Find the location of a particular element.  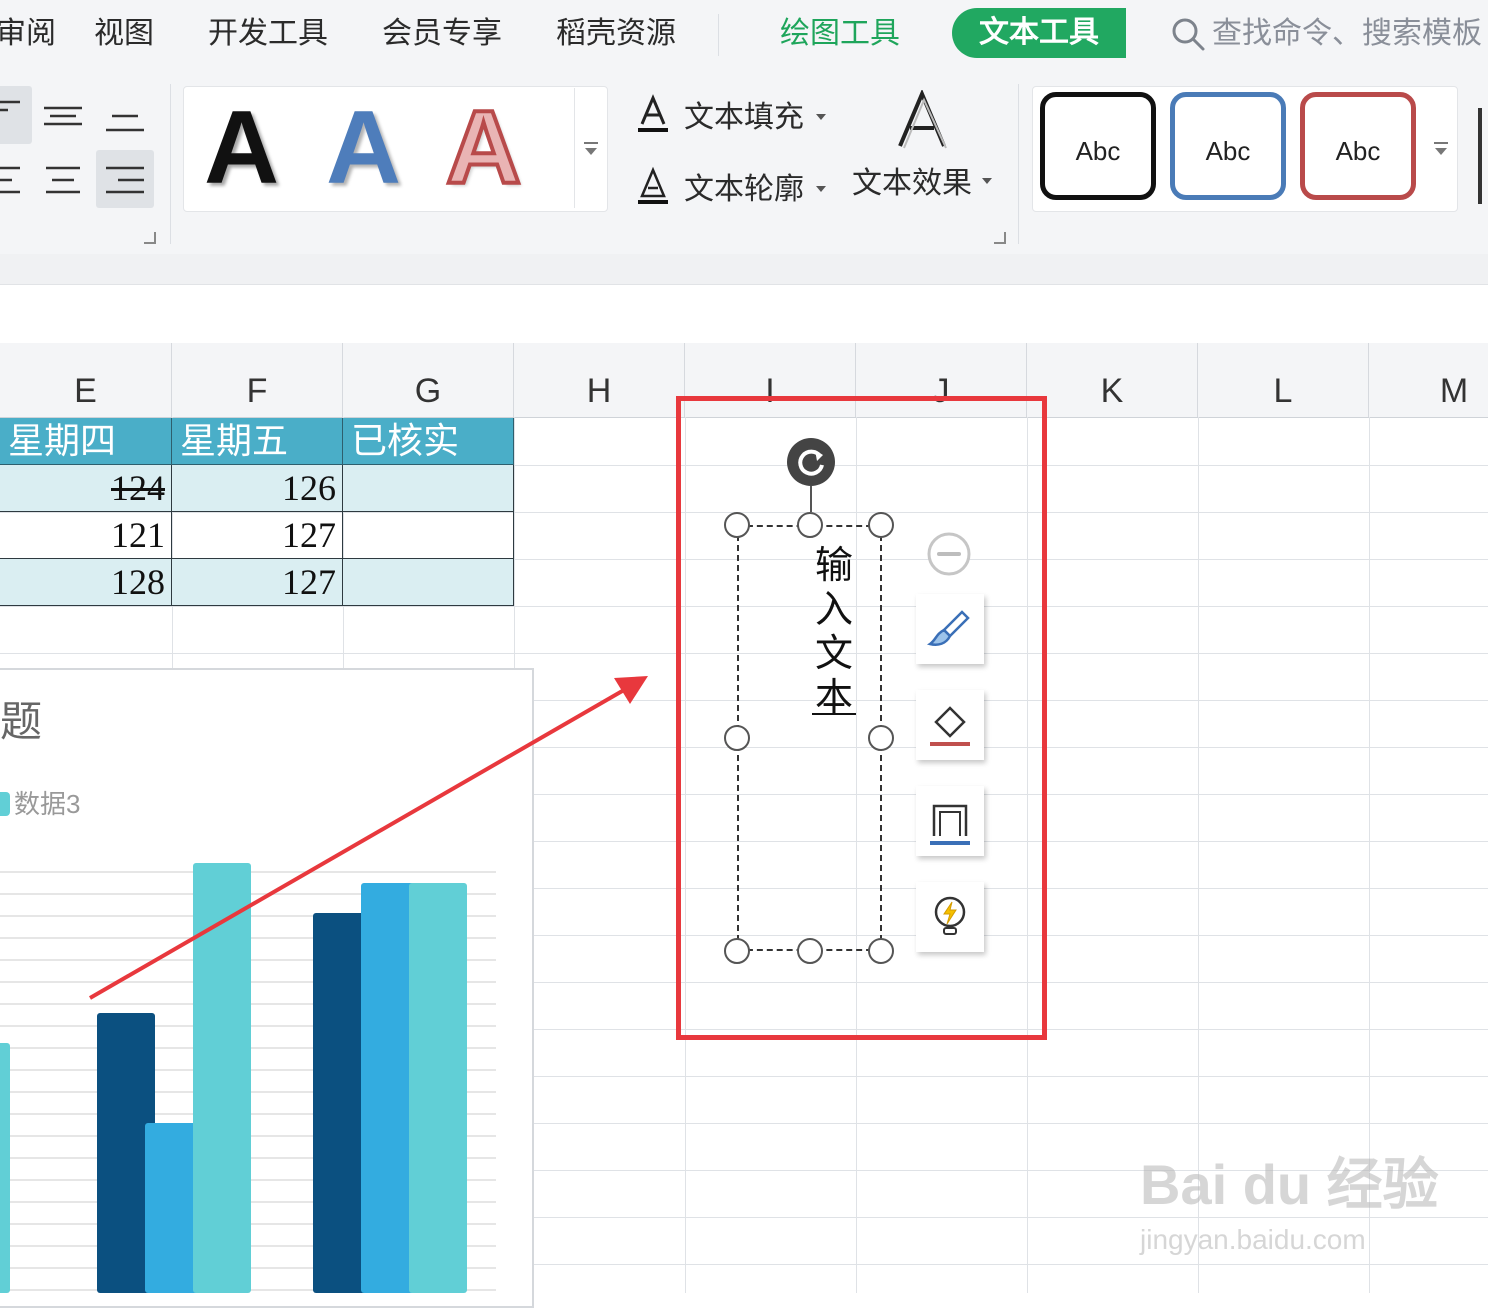

watermark-logo: Bai du 经验 is located at coordinates (1289, 1184).